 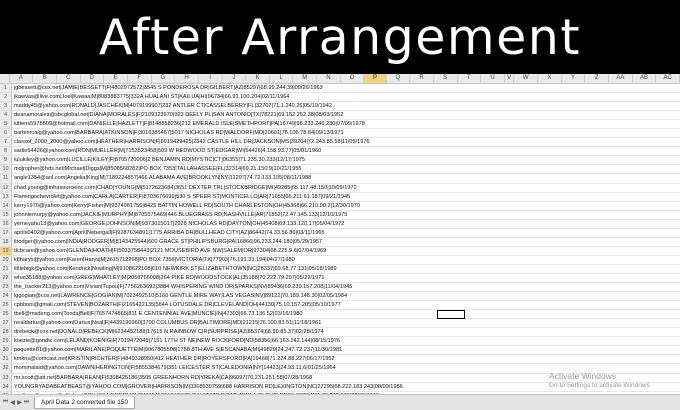 What do you see at coordinates (6, 224) in the screenshot?
I see `row-number: 16` at bounding box center [6, 224].